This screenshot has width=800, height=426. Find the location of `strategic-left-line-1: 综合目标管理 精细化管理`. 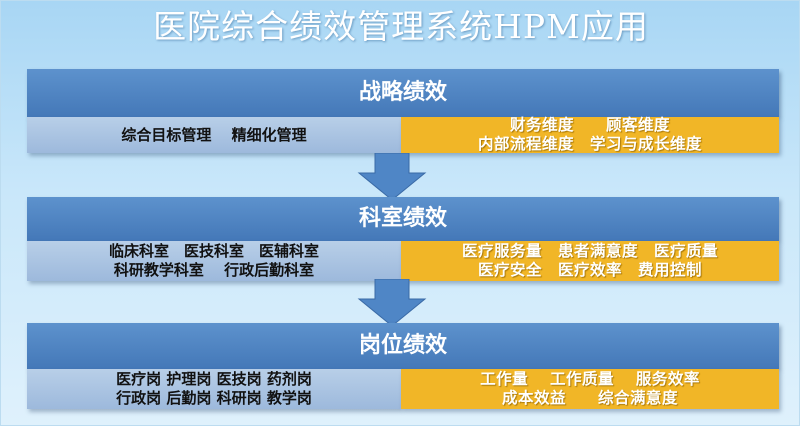

strategic-left-line-1: 综合目标管理 精细化管理 is located at coordinates (214, 134).